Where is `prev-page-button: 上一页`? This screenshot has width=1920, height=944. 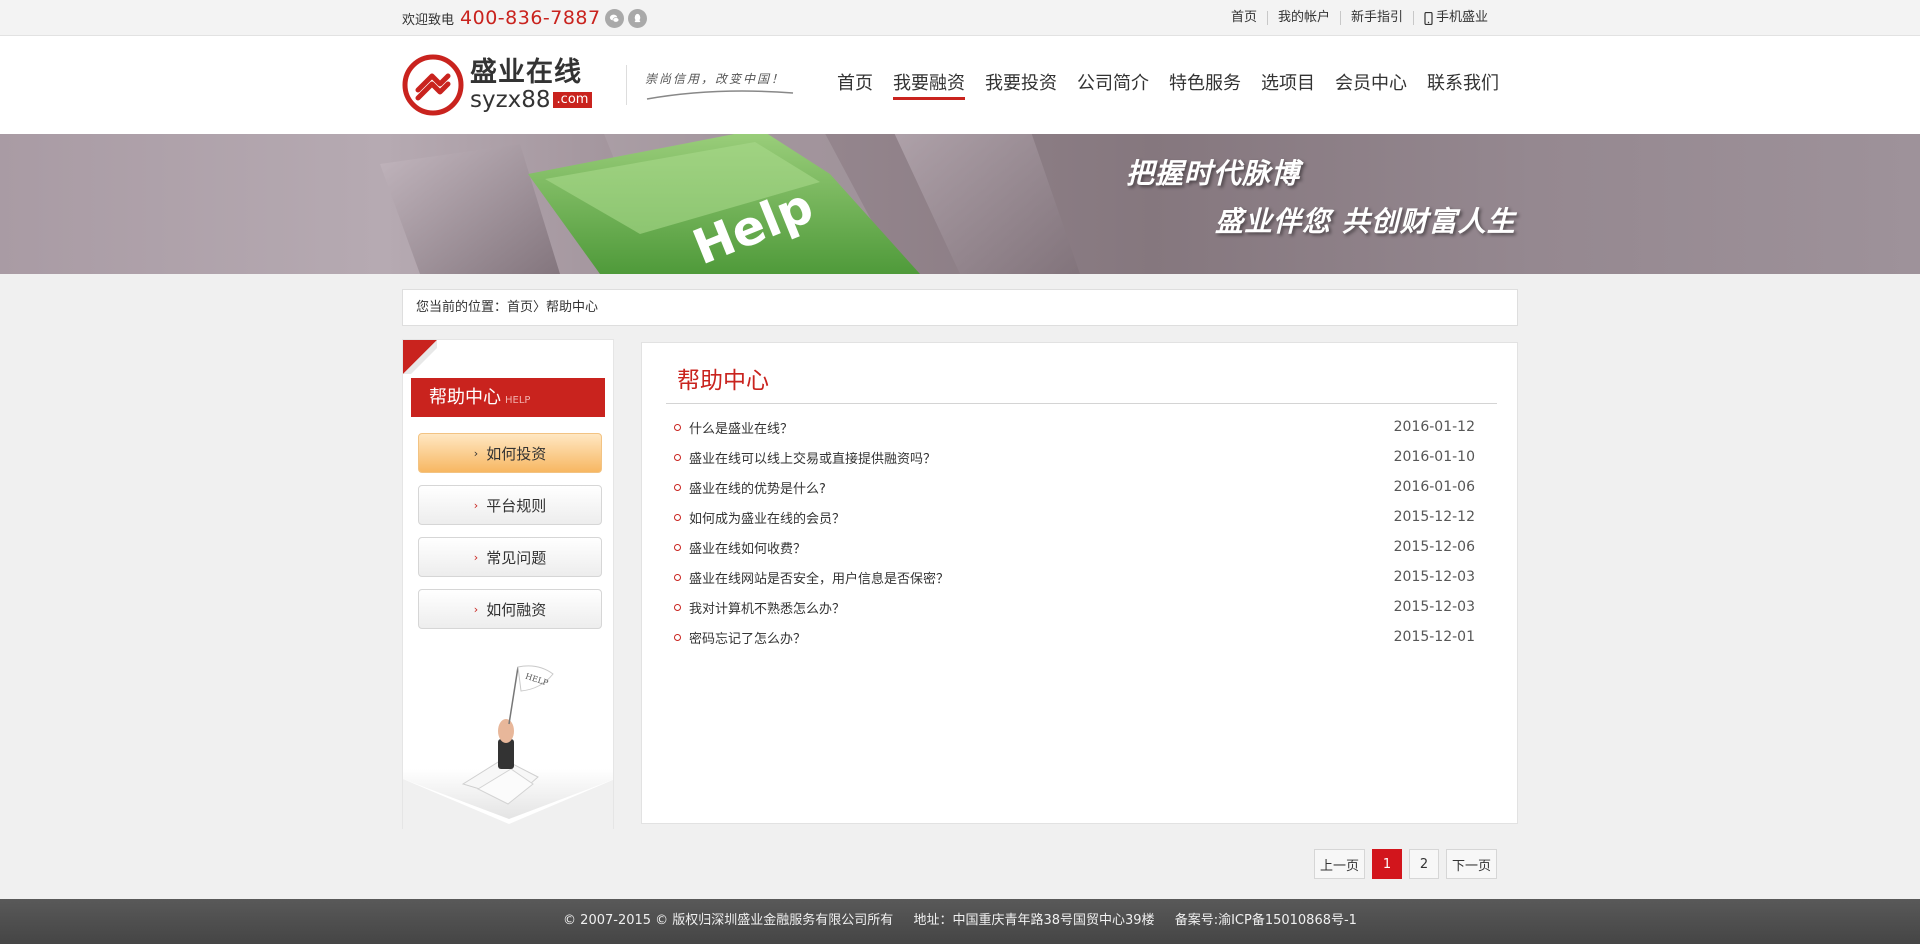
prev-page-button: 上一页 is located at coordinates (1339, 864).